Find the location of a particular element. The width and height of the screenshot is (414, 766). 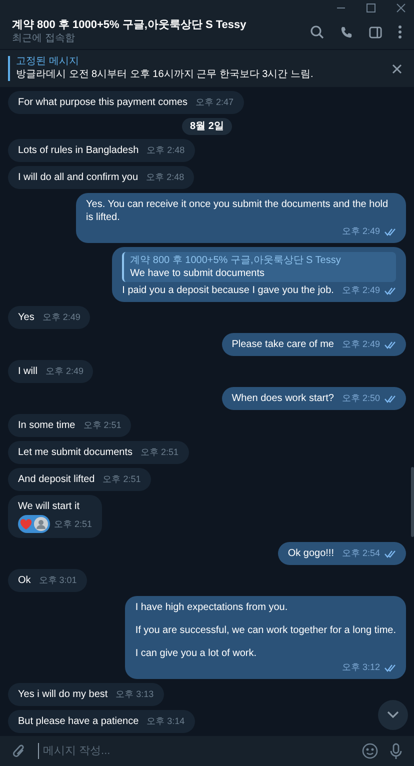

message-text: For what purpose this payment comes is located at coordinates (103, 102).